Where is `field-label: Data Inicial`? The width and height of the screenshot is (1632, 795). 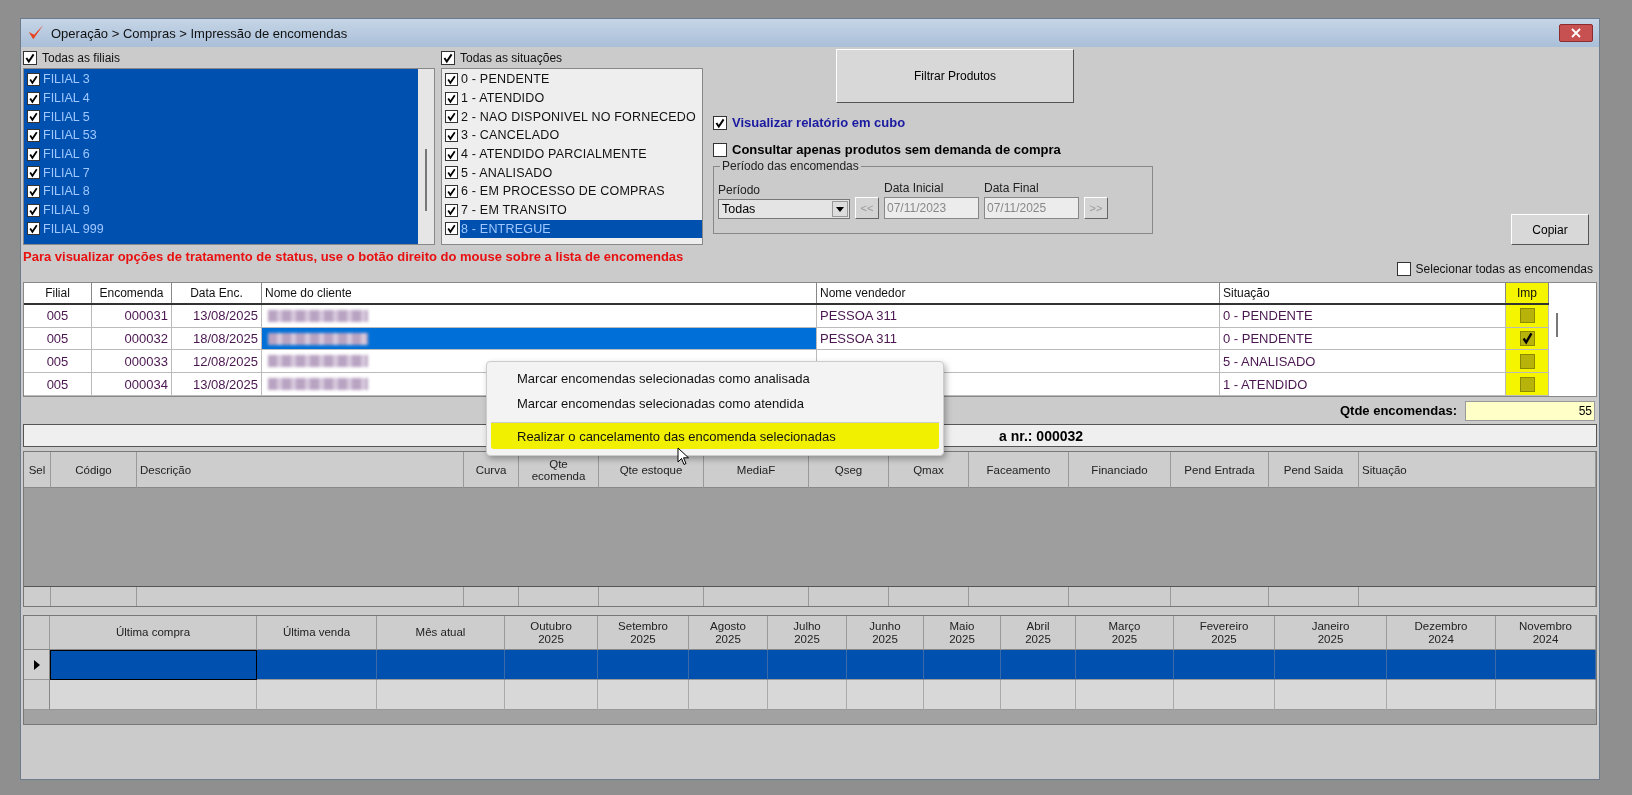 field-label: Data Inicial is located at coordinates (914, 188).